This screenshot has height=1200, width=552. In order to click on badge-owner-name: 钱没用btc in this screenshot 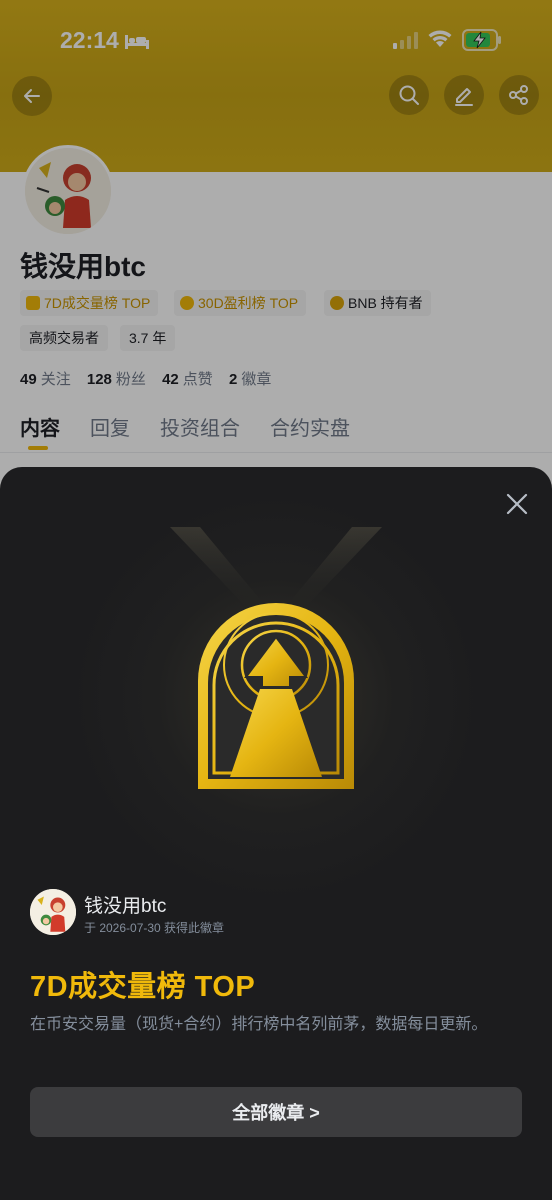, I will do `click(125, 906)`.